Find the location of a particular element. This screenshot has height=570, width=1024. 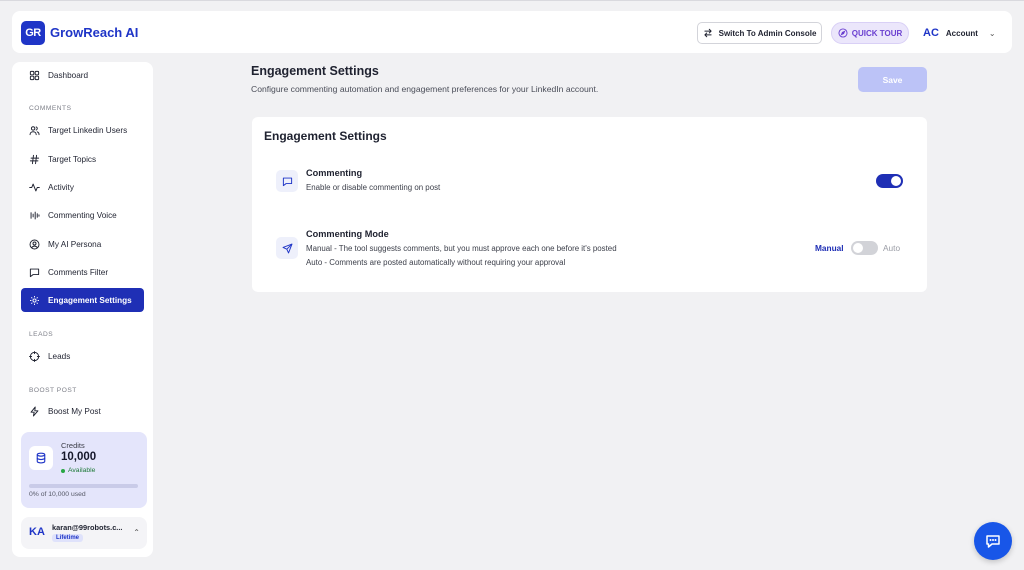

account-menu: AC Account ⌄ is located at coordinates (959, 33).